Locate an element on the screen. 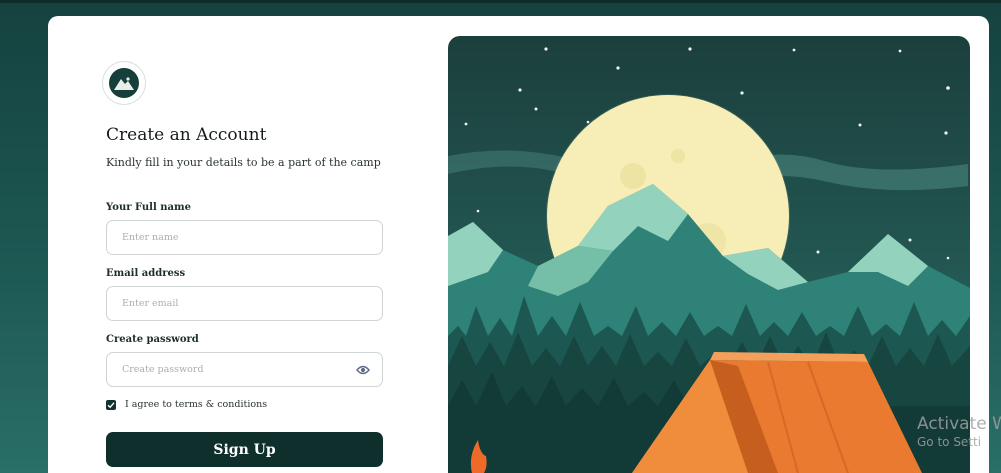 The width and height of the screenshot is (1001, 473). top-strip is located at coordinates (500, 1).